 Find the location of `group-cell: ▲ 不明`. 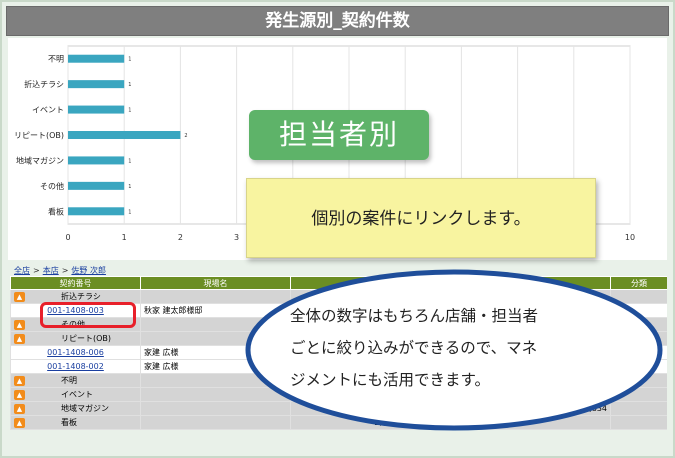

group-cell: ▲ 不明 is located at coordinates (75, 380).